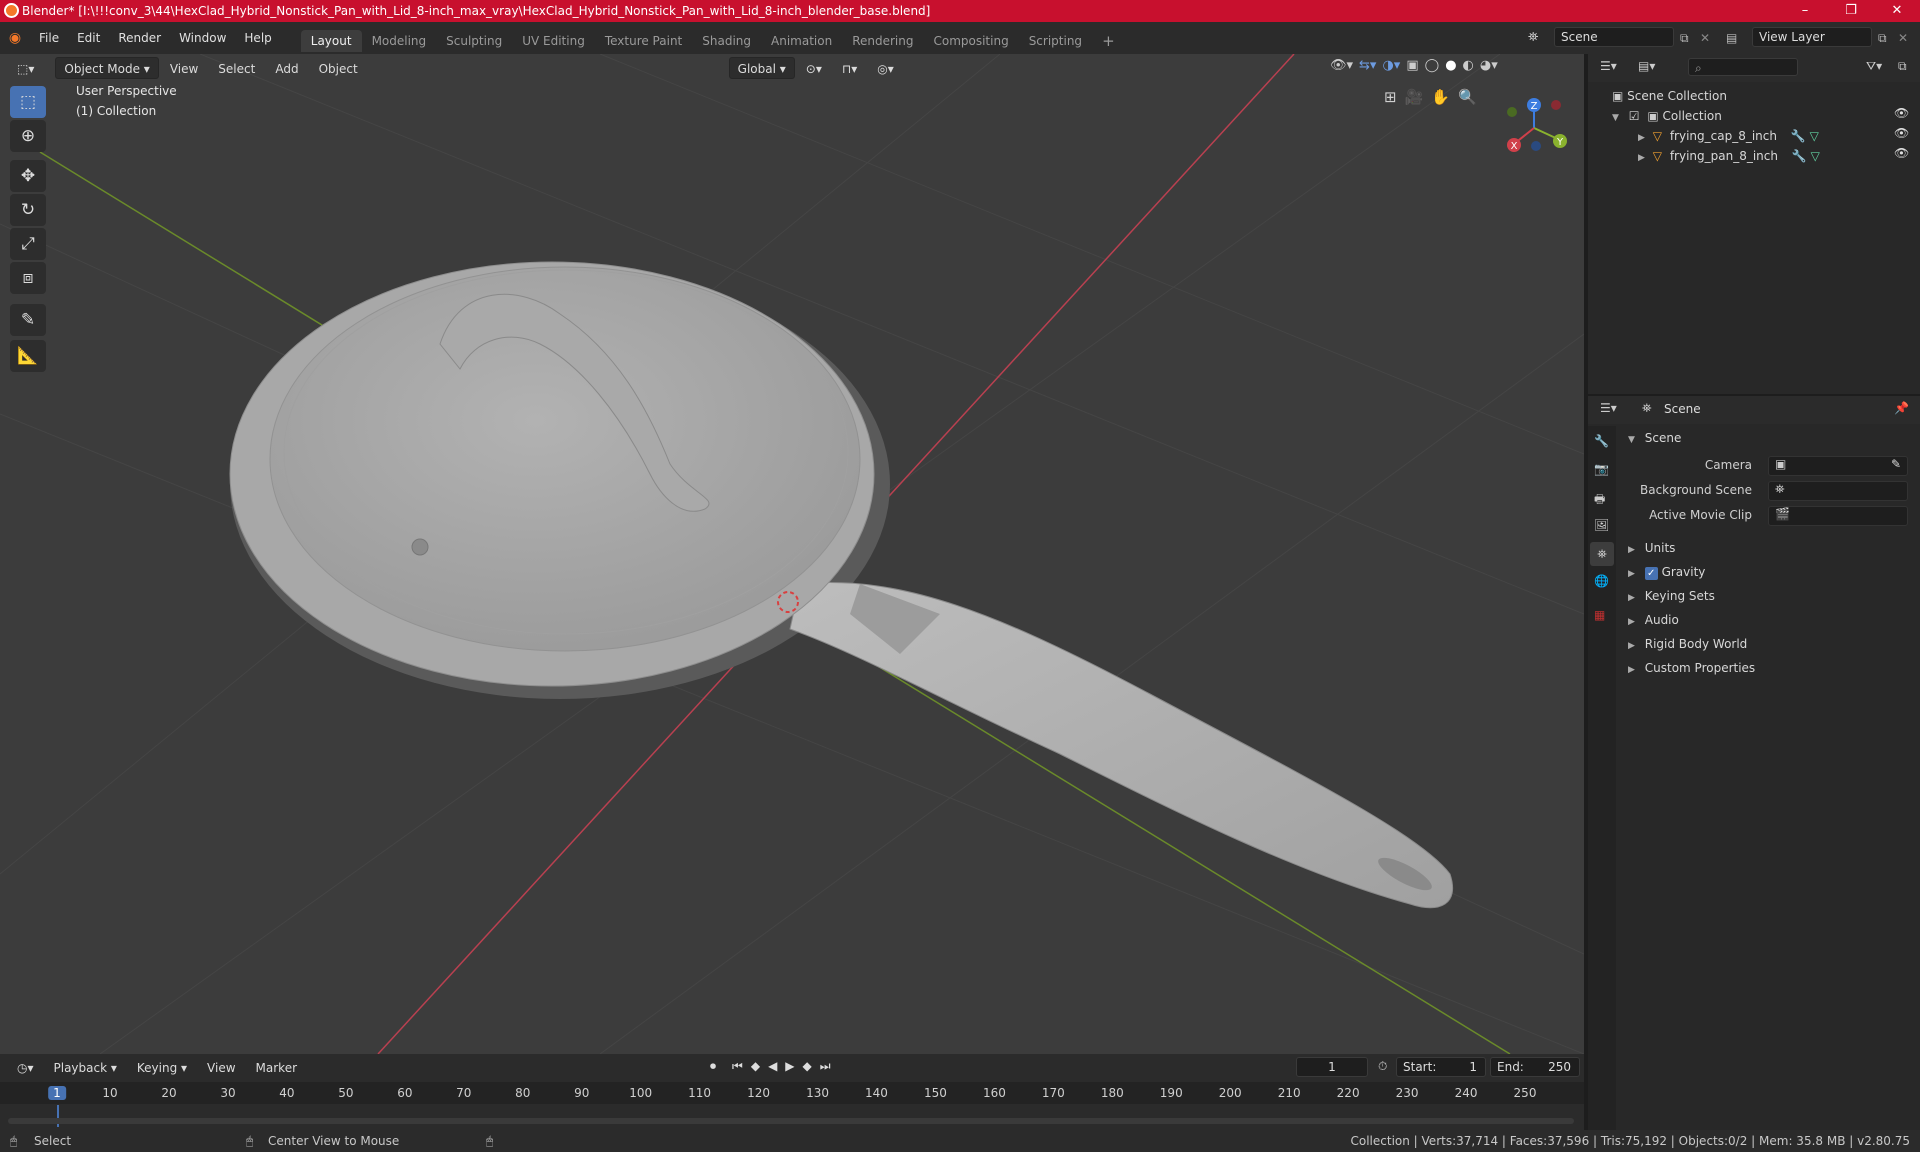 Image resolution: width=1920 pixels, height=1152 pixels. What do you see at coordinates (1614, 37) in the screenshot?
I see `scene-name-field: Scene` at bounding box center [1614, 37].